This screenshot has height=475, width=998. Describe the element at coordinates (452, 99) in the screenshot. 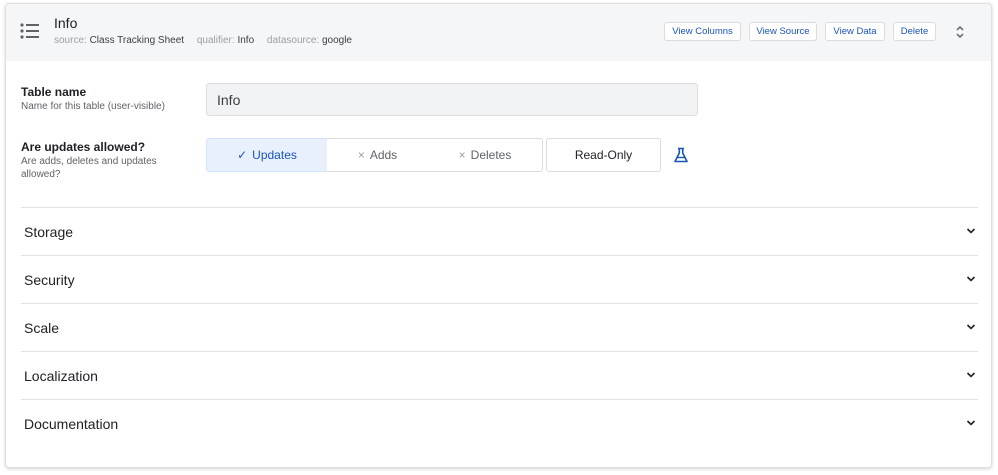

I see `table-name-input: Info` at that location.